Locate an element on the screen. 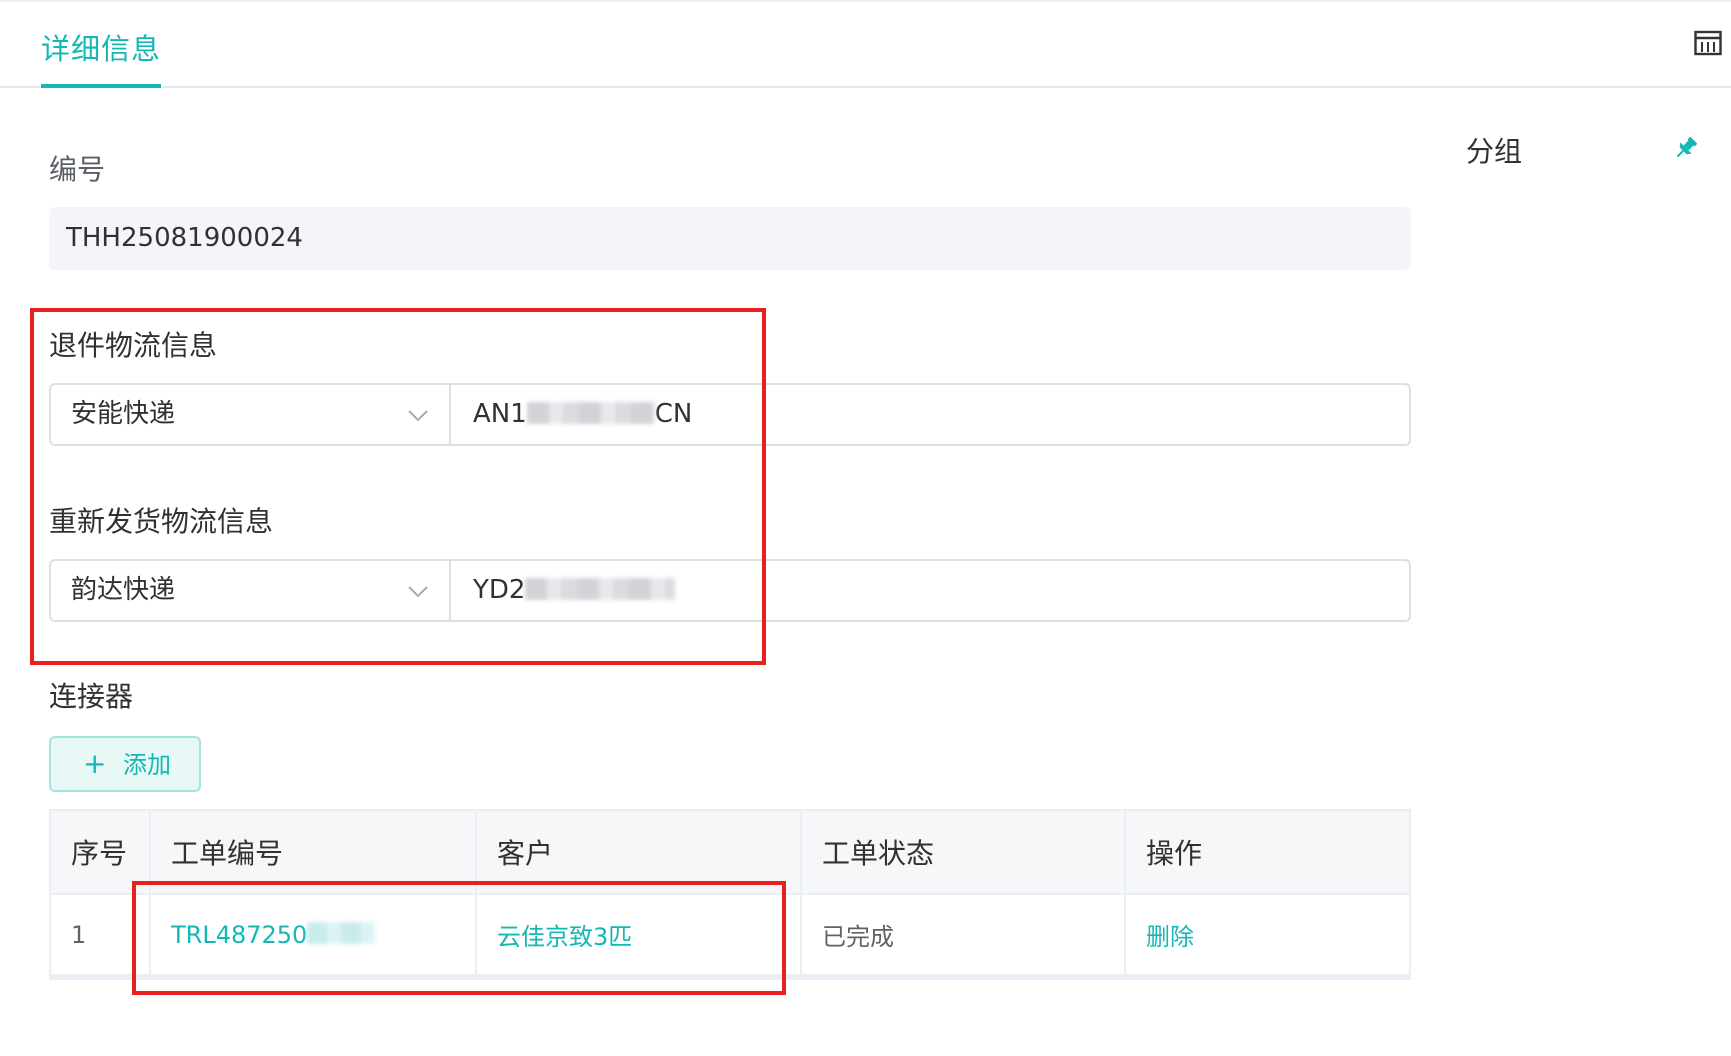  reship-logistics-field: 韵达快递 YD2 is located at coordinates (730, 590).